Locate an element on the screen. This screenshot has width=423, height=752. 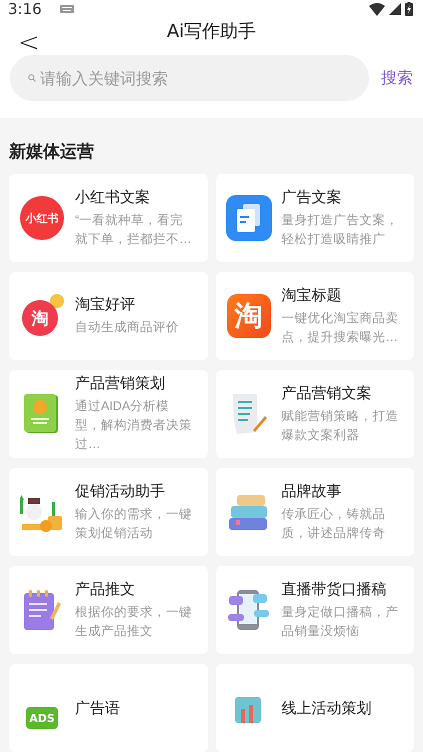
status-time: 3:16 is located at coordinates (25, 9).